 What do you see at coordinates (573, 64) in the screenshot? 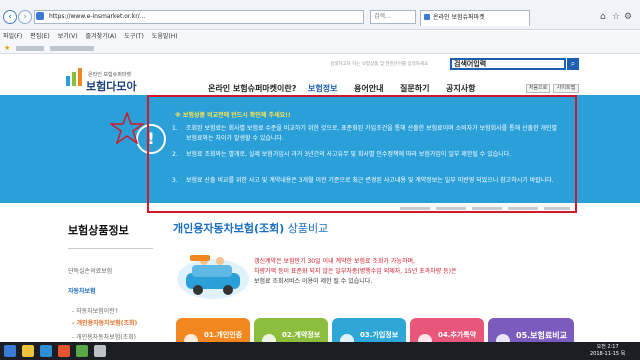
I see `search-icon: ⌕` at bounding box center [573, 64].